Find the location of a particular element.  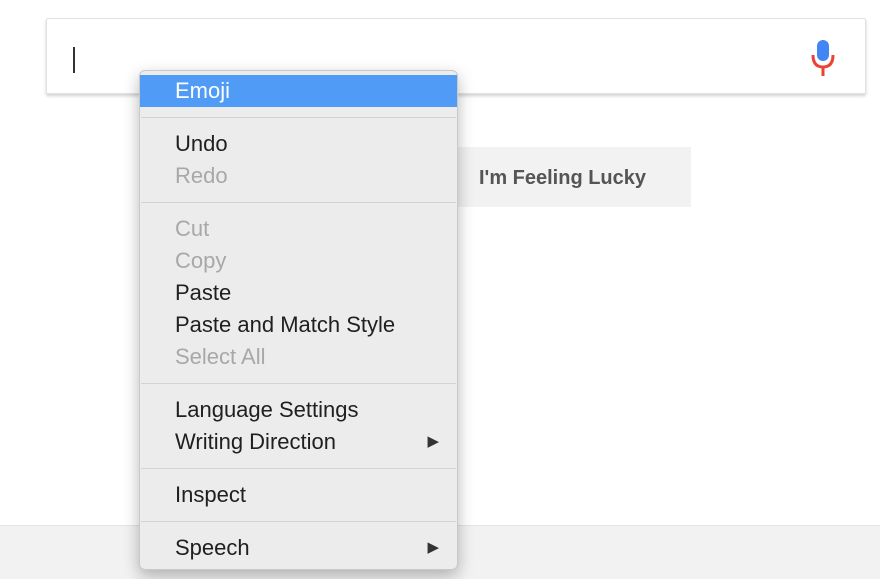

menu-item-paste: Paste is located at coordinates (298, 293).